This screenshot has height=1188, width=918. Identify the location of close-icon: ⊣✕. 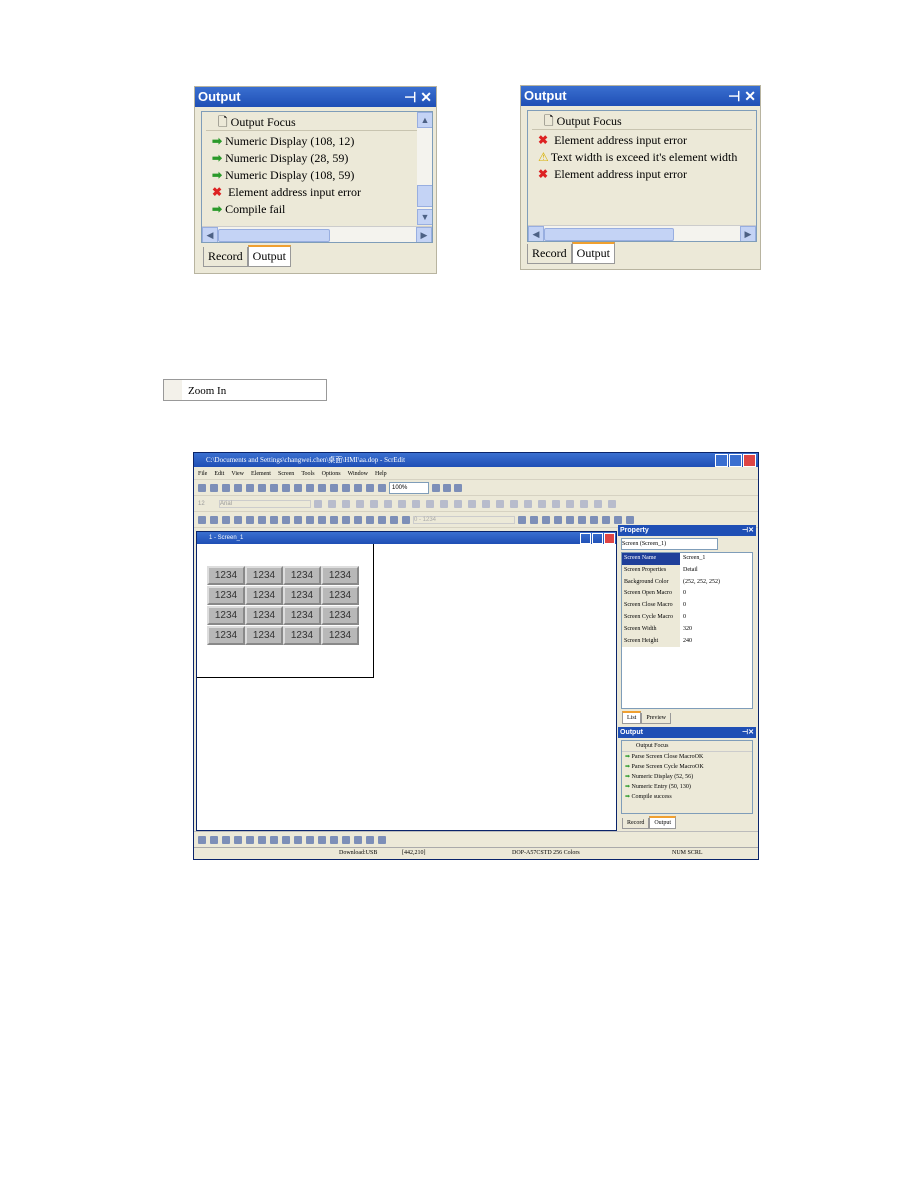
(749, 530).